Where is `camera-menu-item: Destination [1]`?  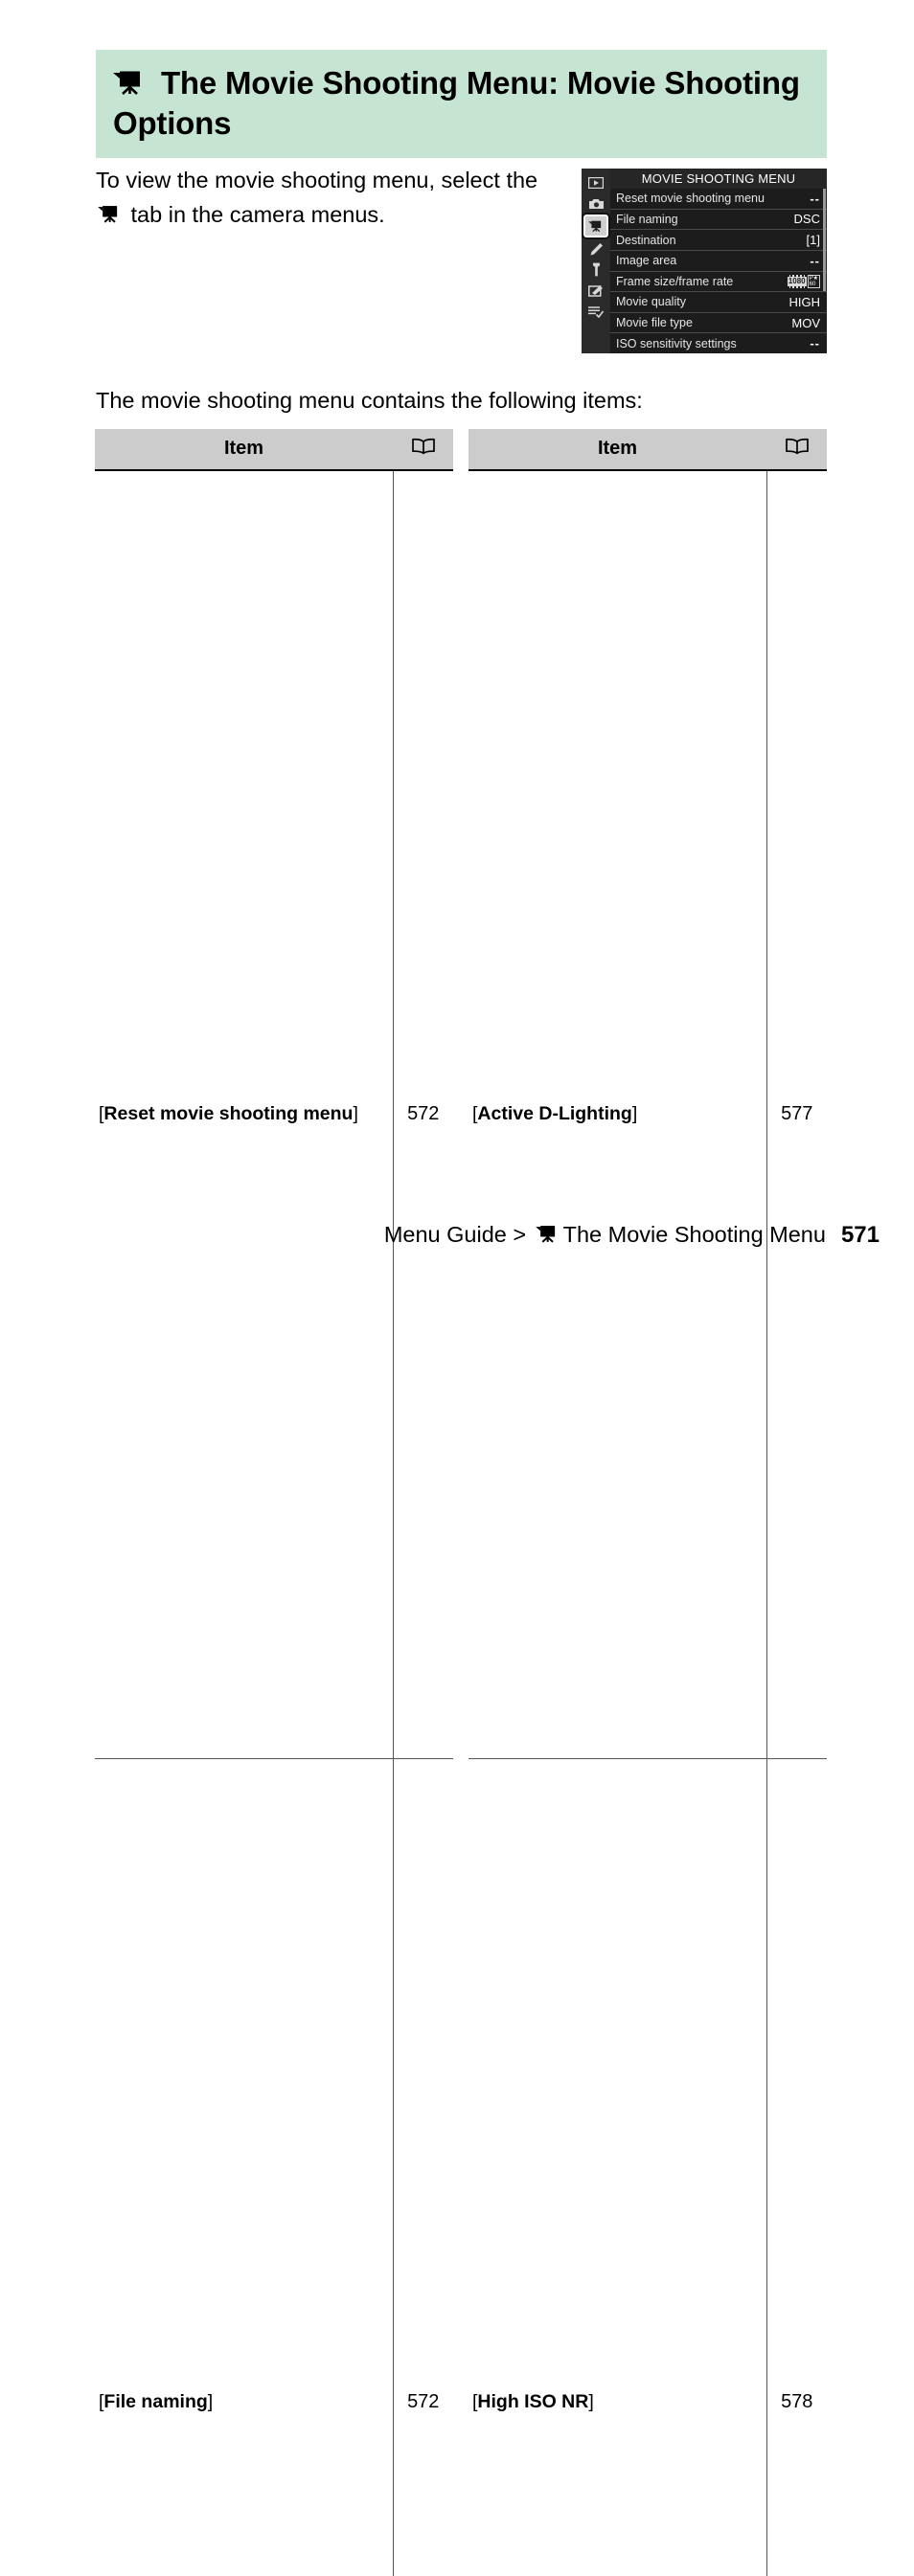
camera-menu-item: Destination [1] is located at coordinates (719, 239).